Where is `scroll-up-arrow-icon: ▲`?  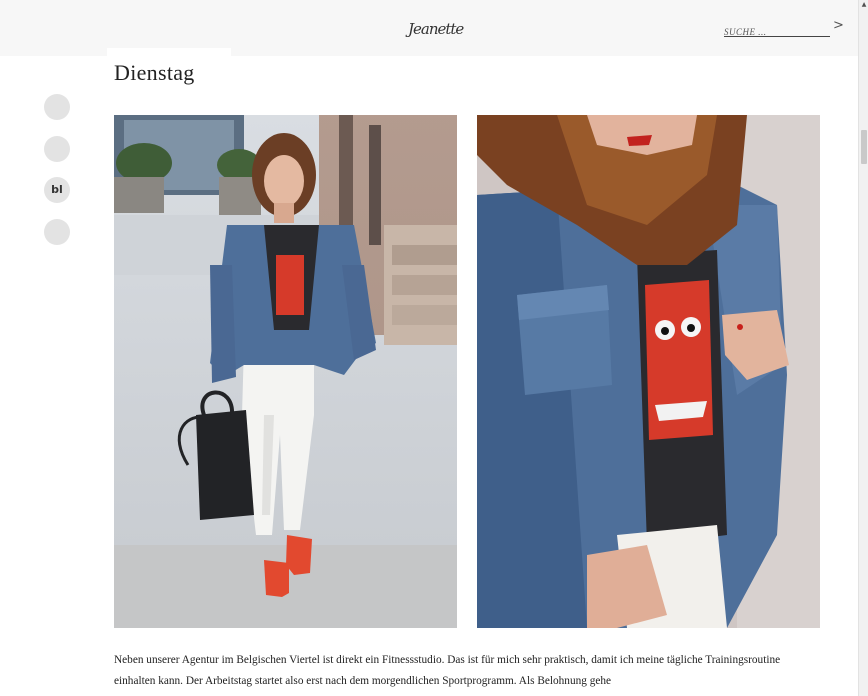
scroll-up-arrow-icon: ▲ is located at coordinates (863, 5).